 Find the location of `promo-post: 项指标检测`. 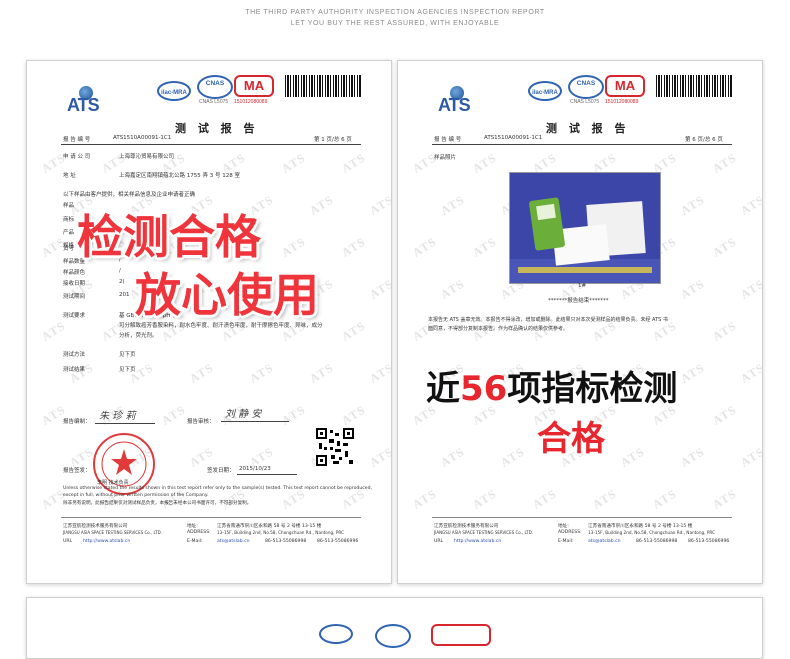

promo-post: 项指标检测 is located at coordinates (592, 389).